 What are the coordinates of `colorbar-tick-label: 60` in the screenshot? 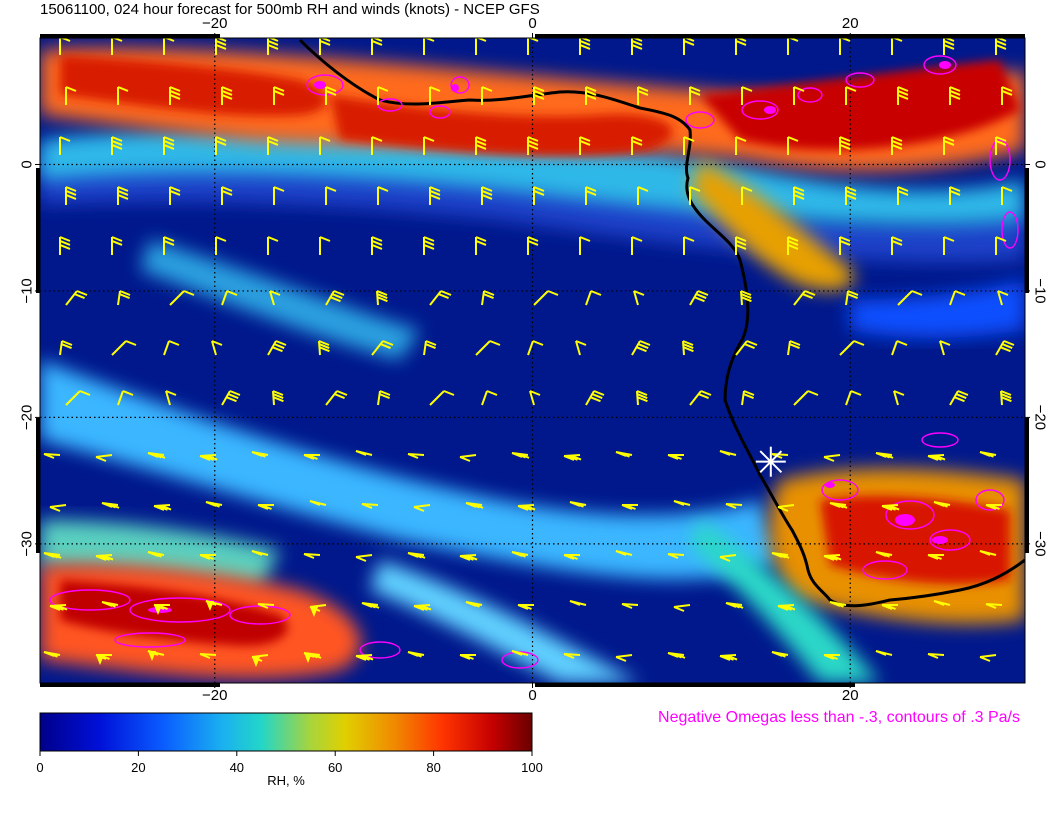 It's located at (335, 767).